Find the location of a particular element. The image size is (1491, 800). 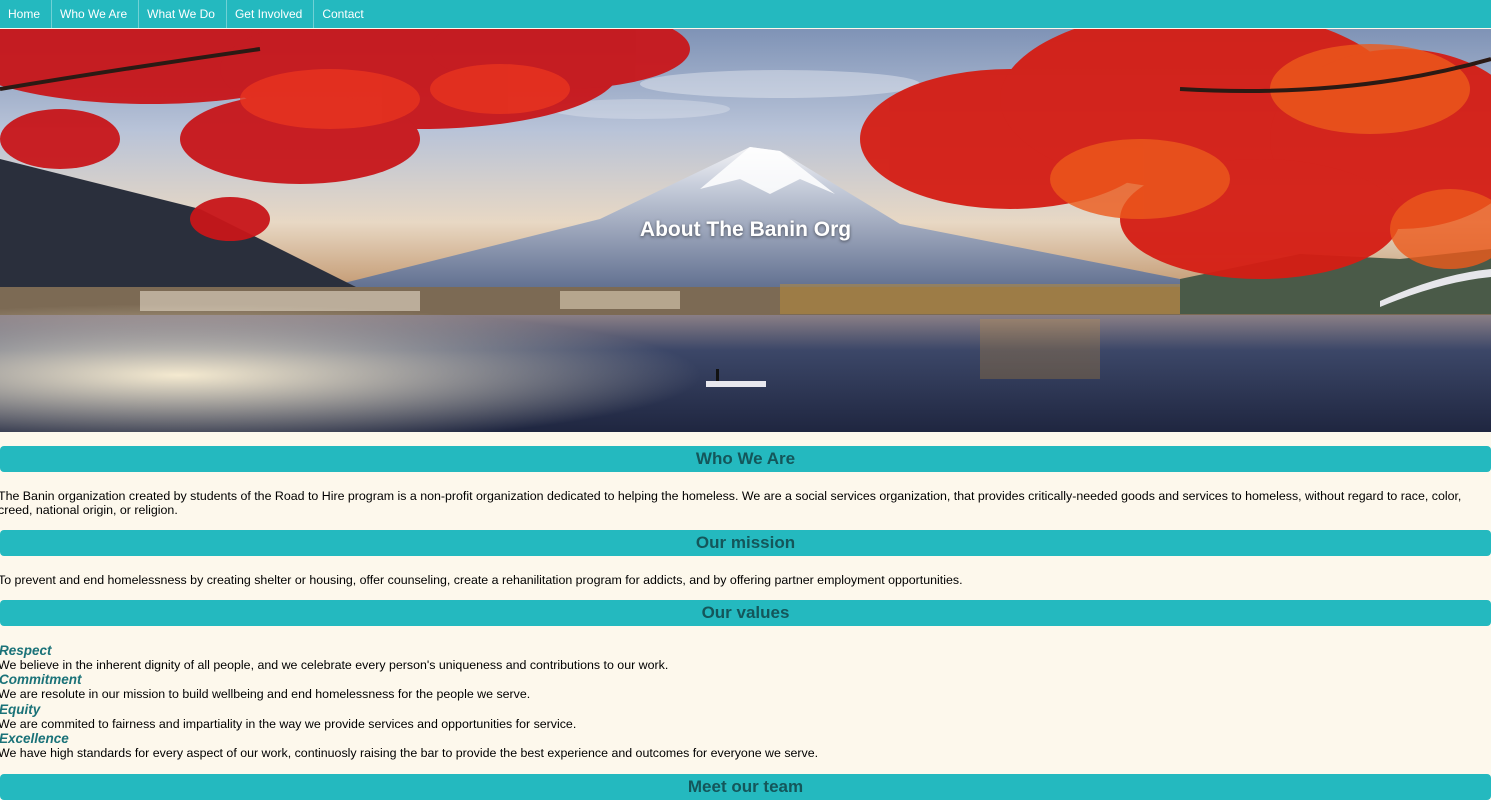

nav-get-involved-link: Get Involved is located at coordinates (271, 14).